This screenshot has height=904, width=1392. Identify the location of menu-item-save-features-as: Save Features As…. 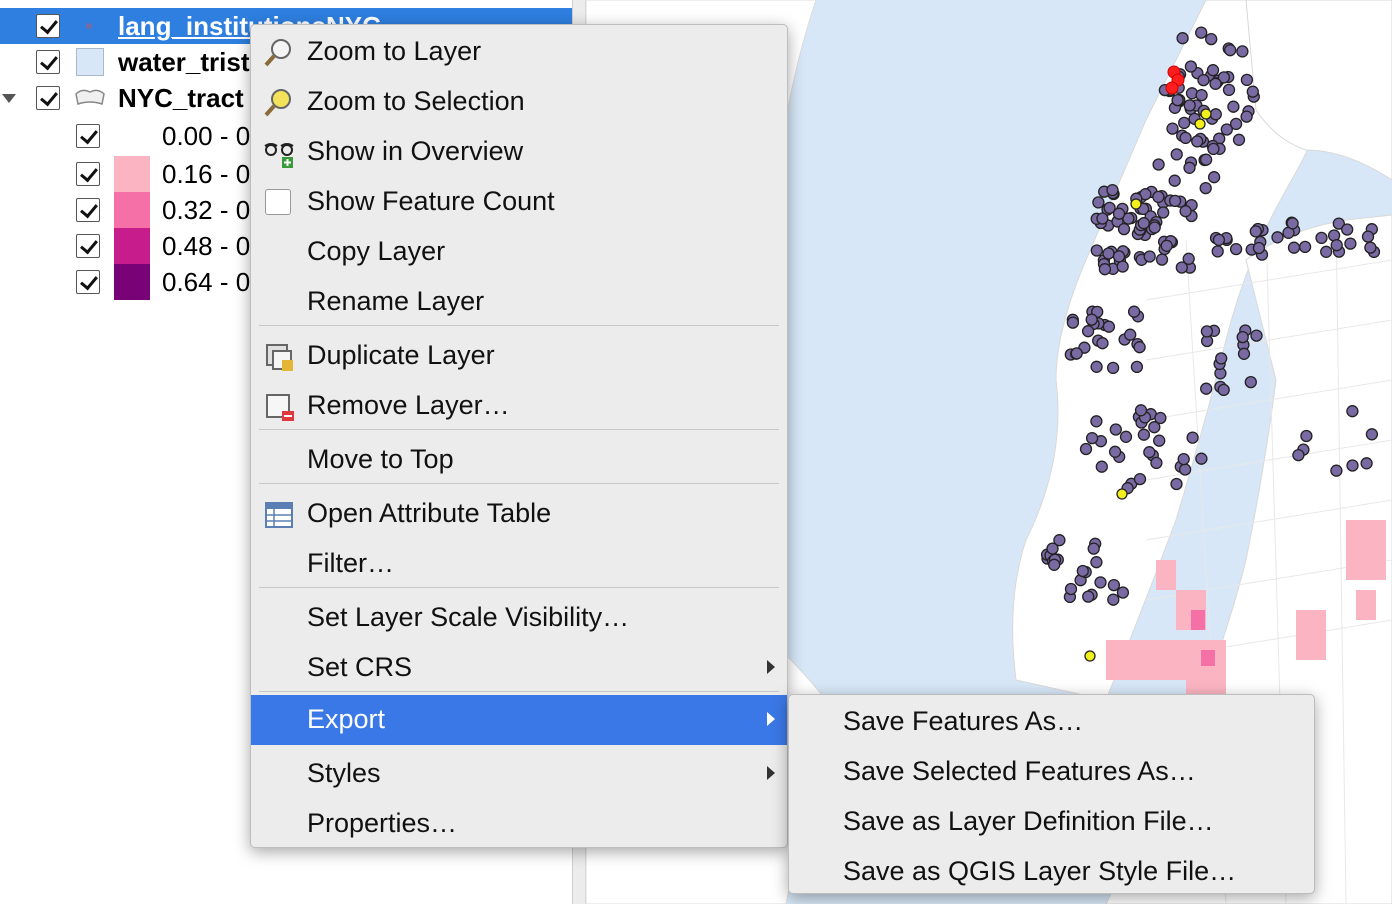
(1051, 722).